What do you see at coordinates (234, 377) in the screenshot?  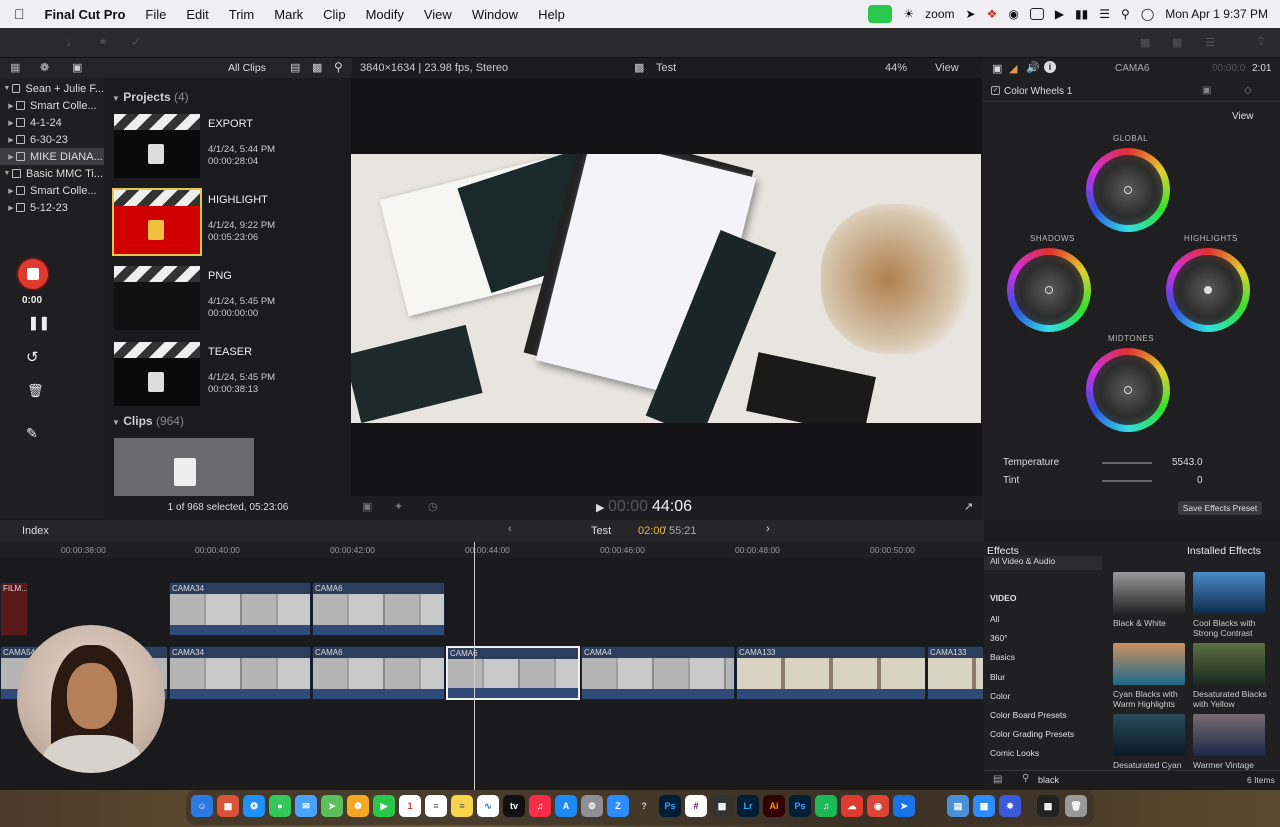 I see `project-item: TEASER 4/1/24, 5:45 PM 00:00:38:13` at bounding box center [234, 377].